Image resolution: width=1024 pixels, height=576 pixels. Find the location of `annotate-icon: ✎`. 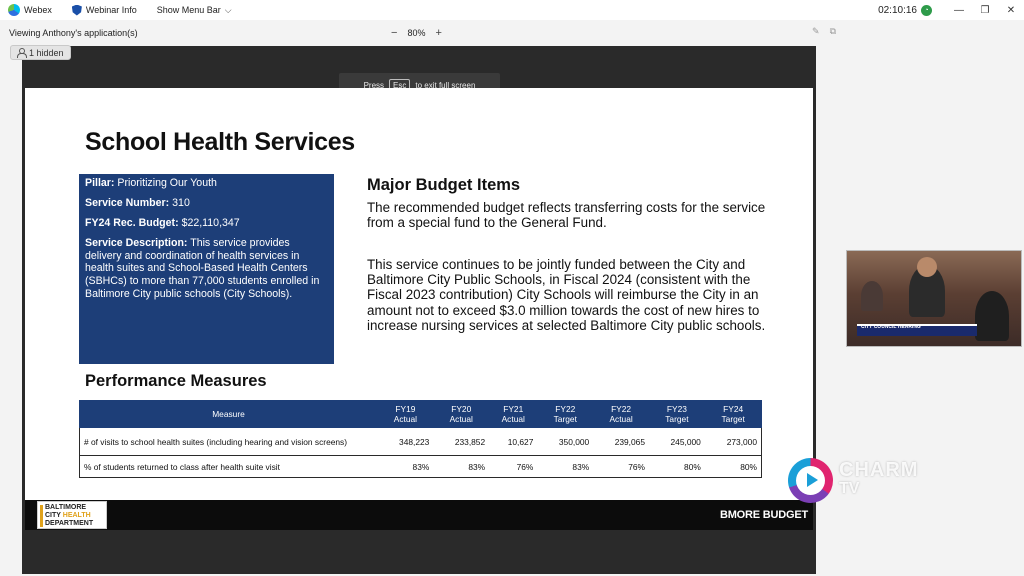

annotate-icon: ✎ is located at coordinates (816, 31).